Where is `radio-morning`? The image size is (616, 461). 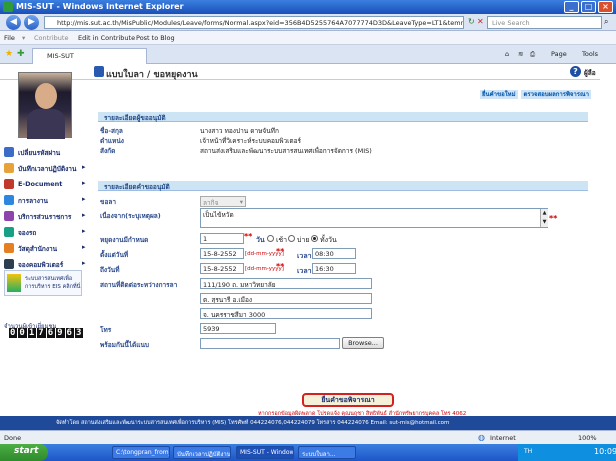
radio-morning is located at coordinates (270, 238).